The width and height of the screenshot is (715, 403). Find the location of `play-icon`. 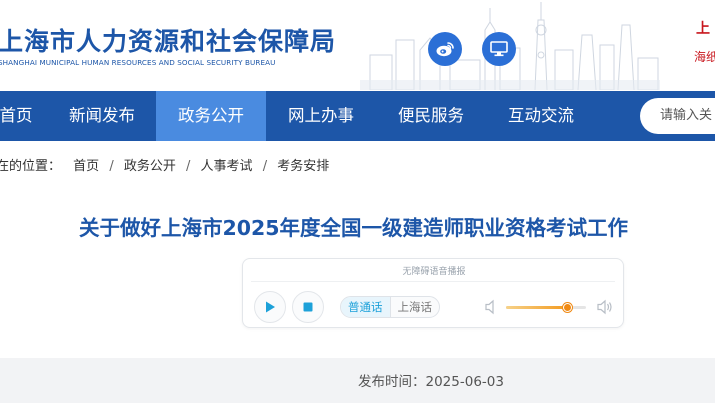

play-icon is located at coordinates (270, 307).